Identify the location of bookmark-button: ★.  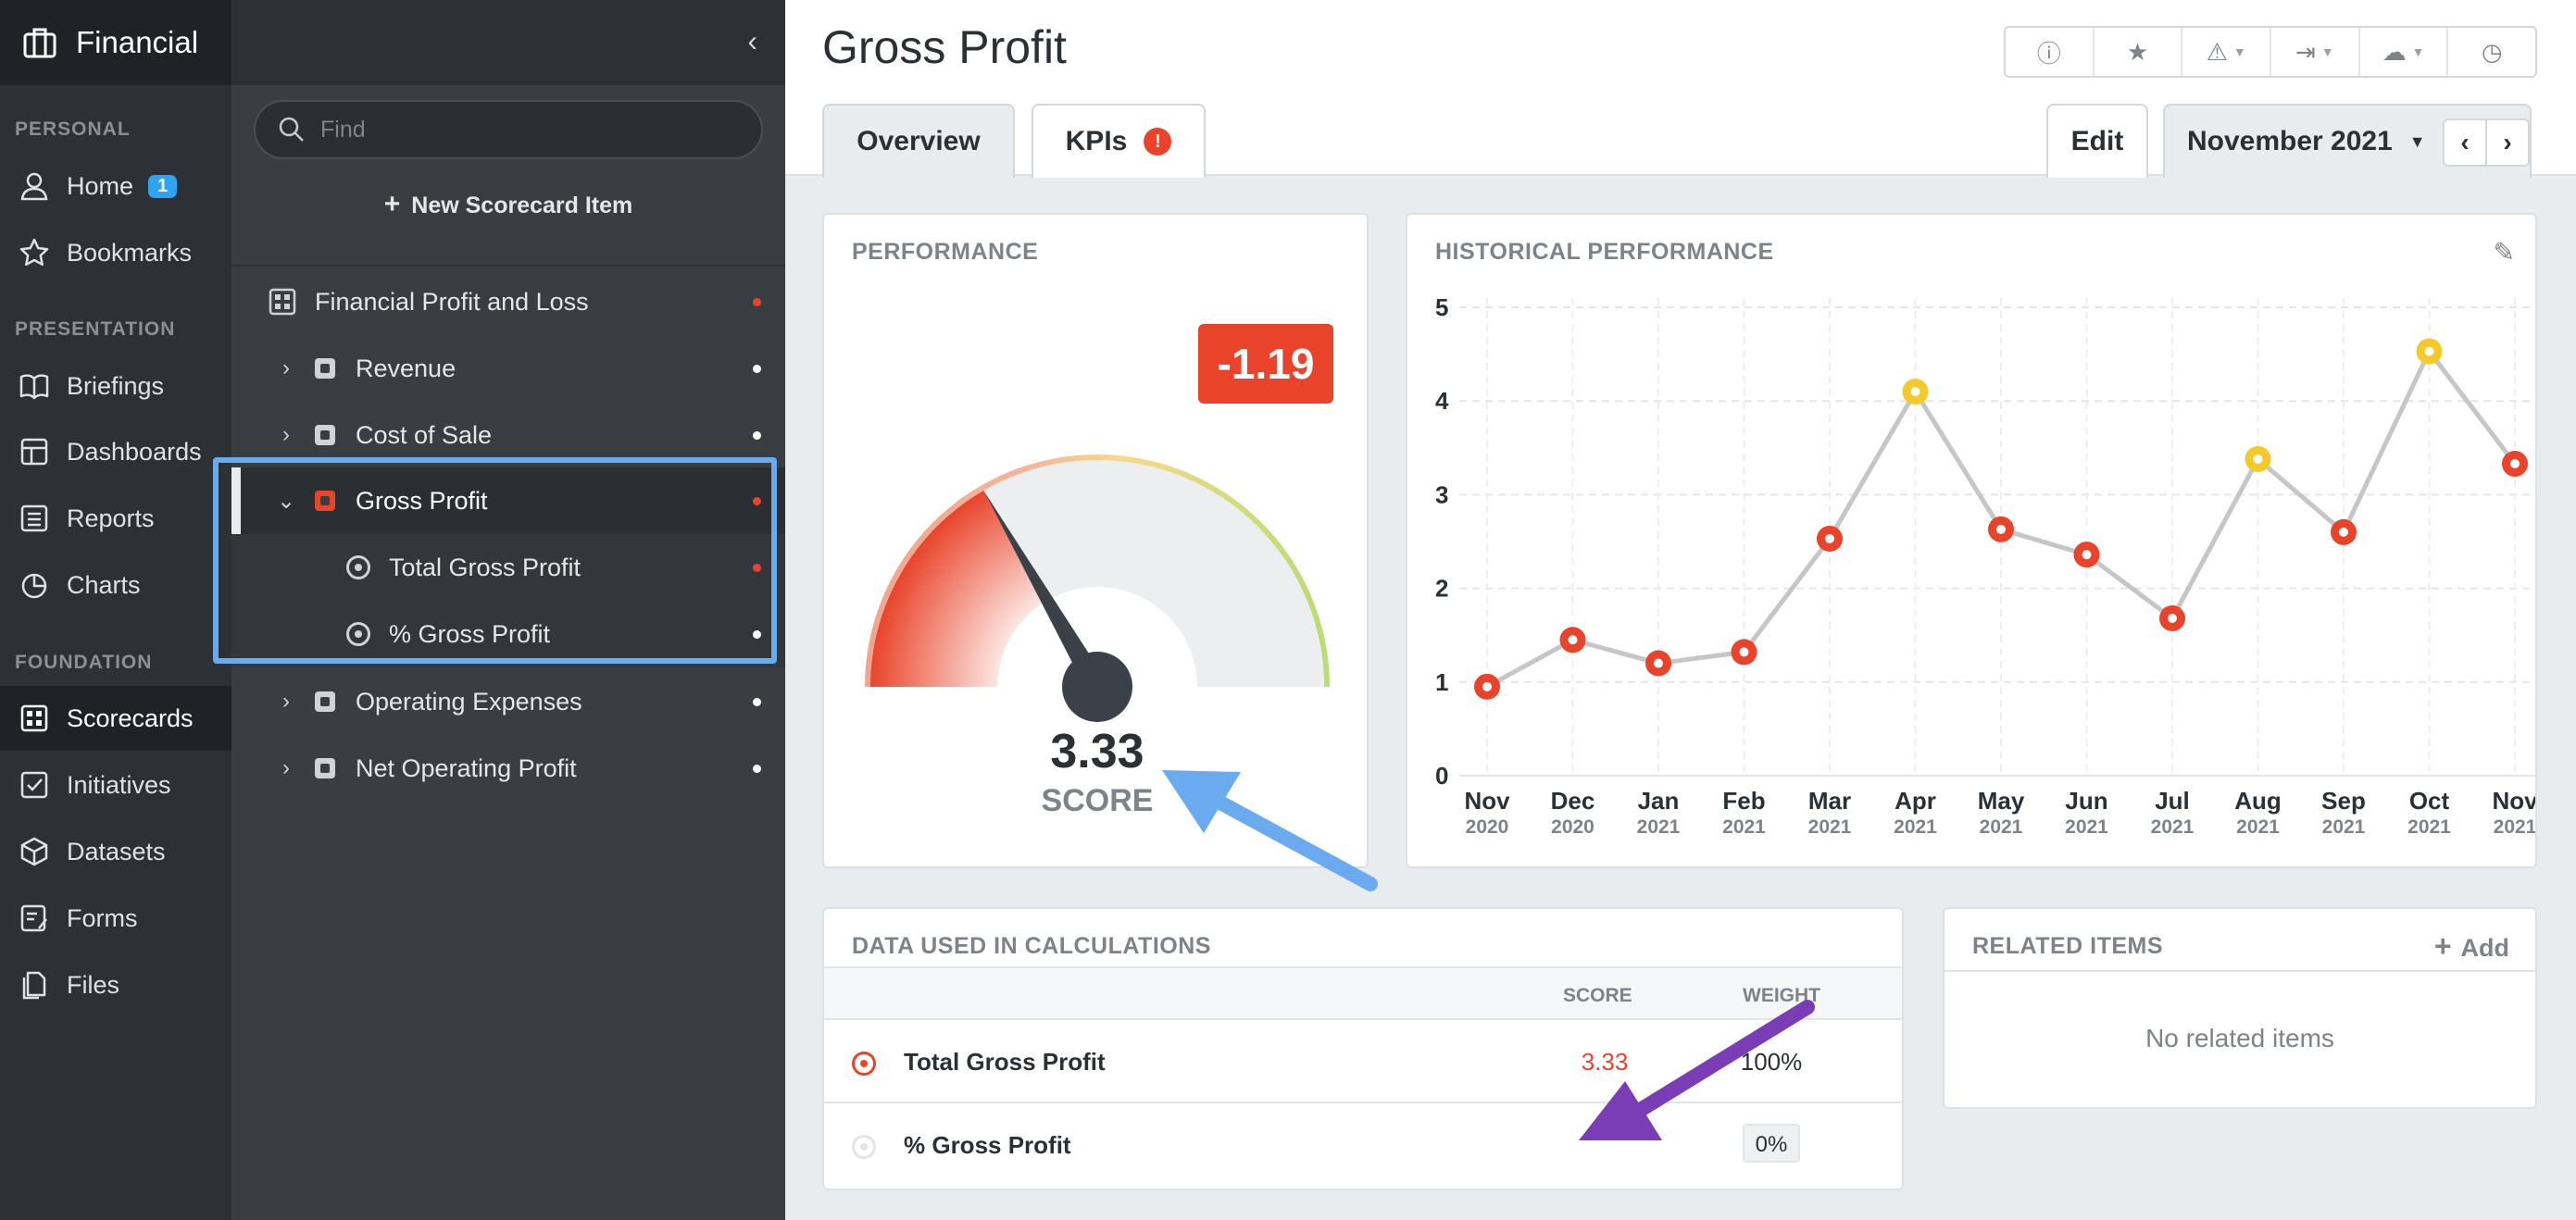
(2139, 52).